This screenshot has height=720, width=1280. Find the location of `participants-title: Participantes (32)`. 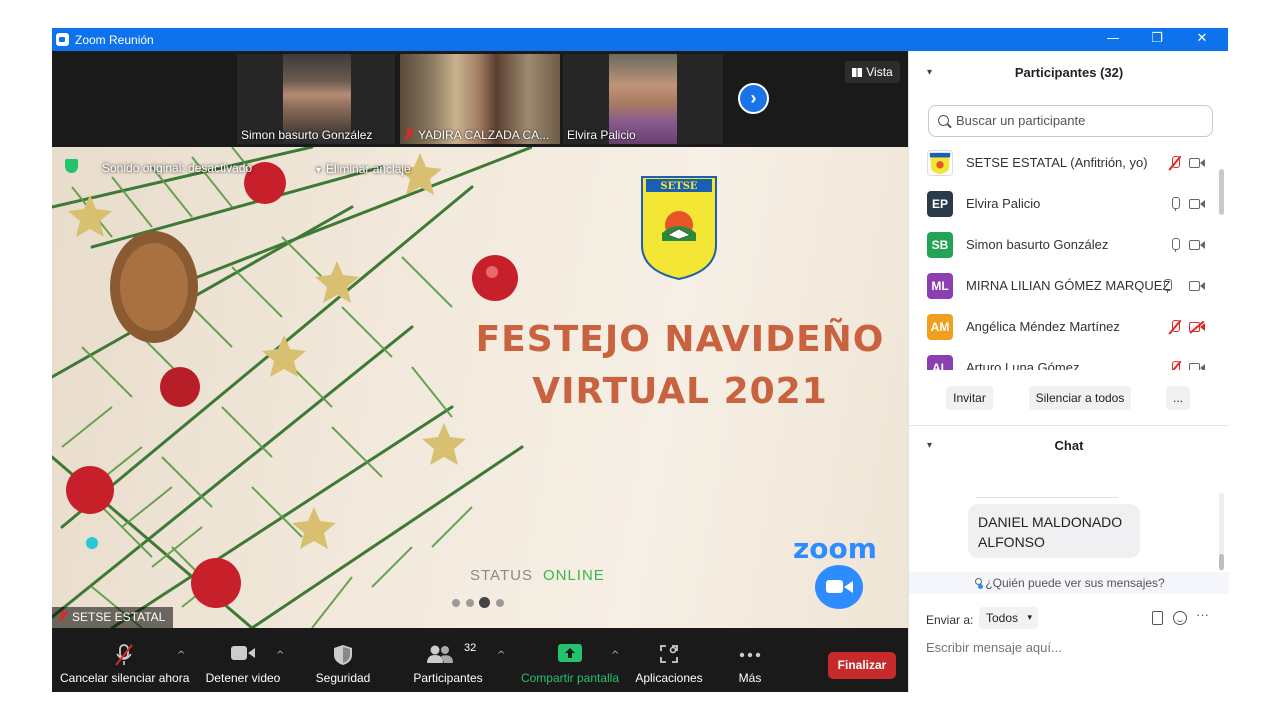

participants-title: Participantes (32) is located at coordinates (1069, 72).